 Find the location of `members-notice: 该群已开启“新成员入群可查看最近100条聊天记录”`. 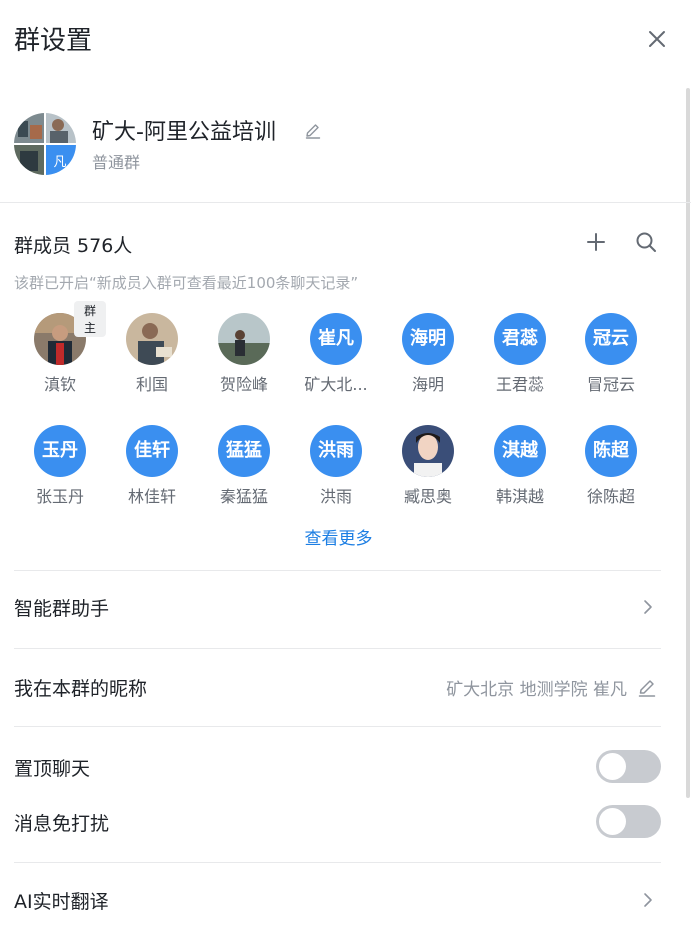

members-notice: 该群已开启“新成员入群可查看最近100条聊天记录” is located at coordinates (186, 283).